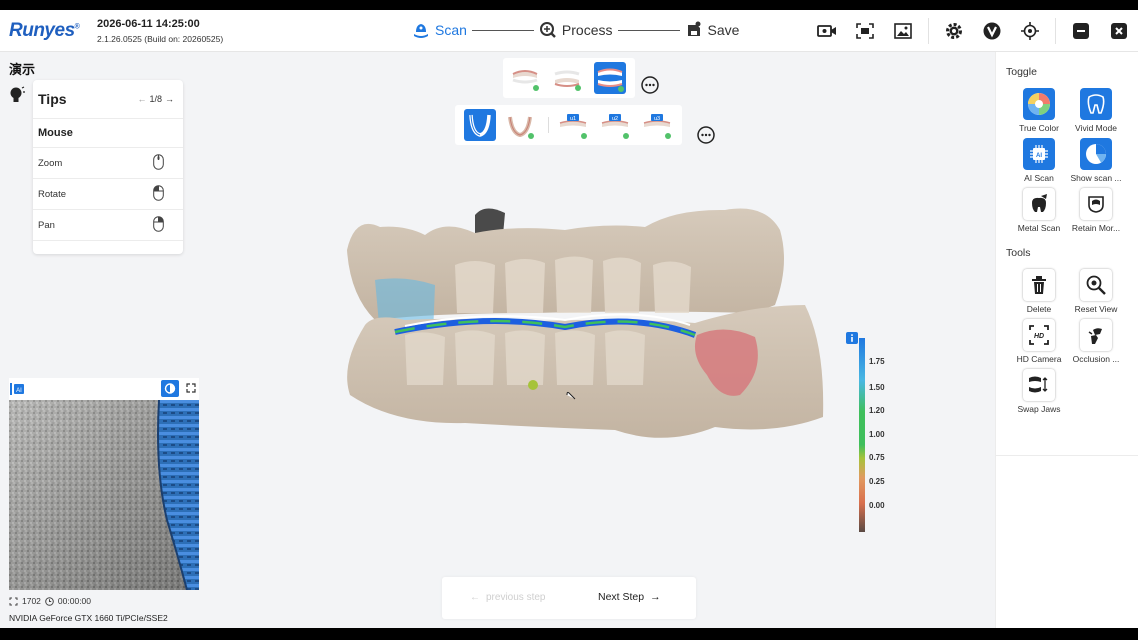  What do you see at coordinates (1018, 253) in the screenshot?
I see `tools-section-title: Tools` at bounding box center [1018, 253].